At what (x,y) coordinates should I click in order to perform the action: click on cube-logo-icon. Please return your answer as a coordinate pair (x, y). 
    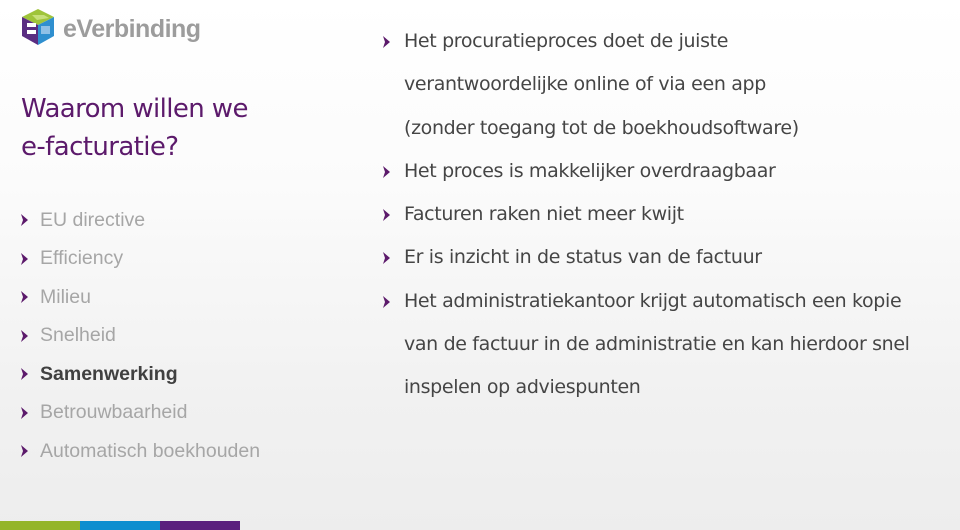
    Looking at the image, I should click on (38, 27).